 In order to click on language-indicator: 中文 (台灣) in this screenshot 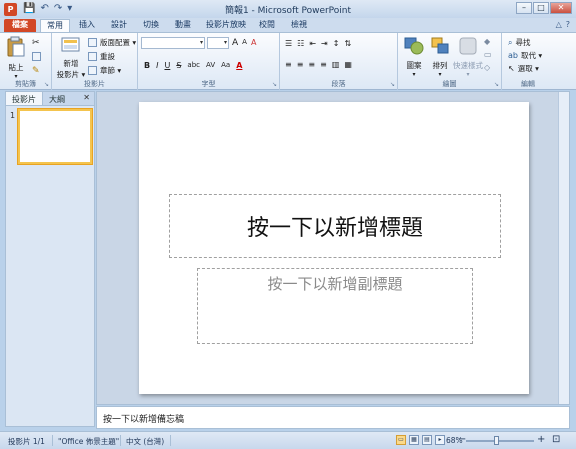, I will do `click(145, 441)`.